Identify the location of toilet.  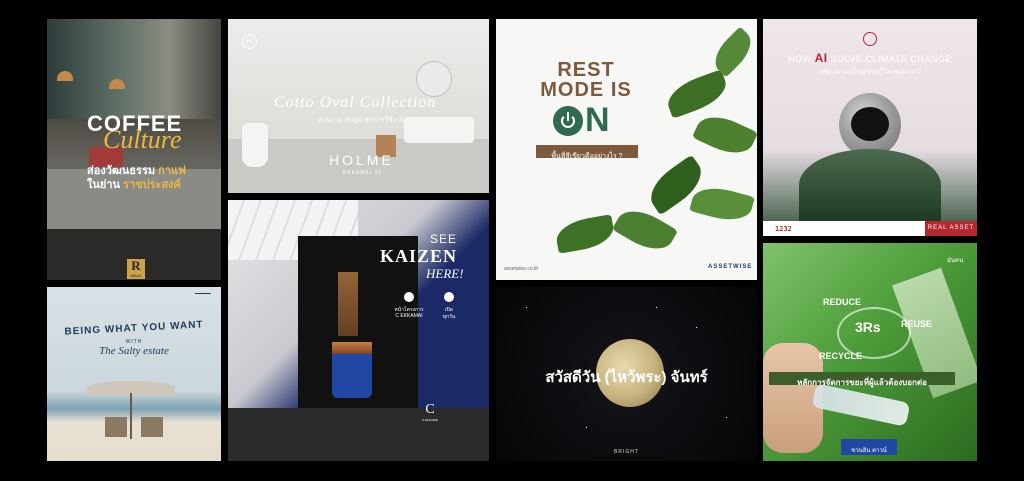
(255, 145).